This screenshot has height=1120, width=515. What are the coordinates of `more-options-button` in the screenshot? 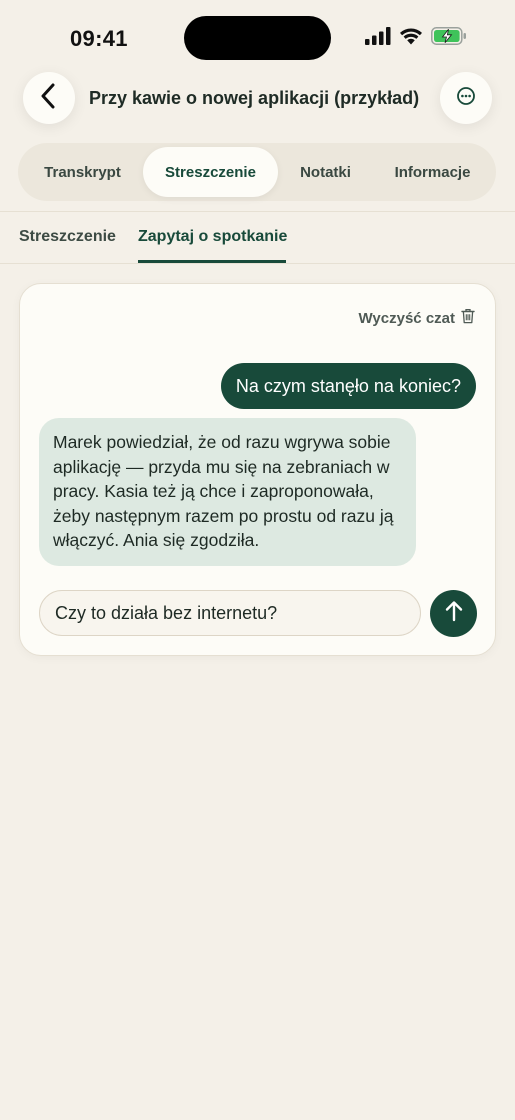 It's located at (466, 98).